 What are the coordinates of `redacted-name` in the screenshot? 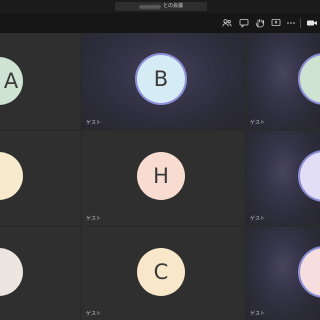 It's located at (150, 6).